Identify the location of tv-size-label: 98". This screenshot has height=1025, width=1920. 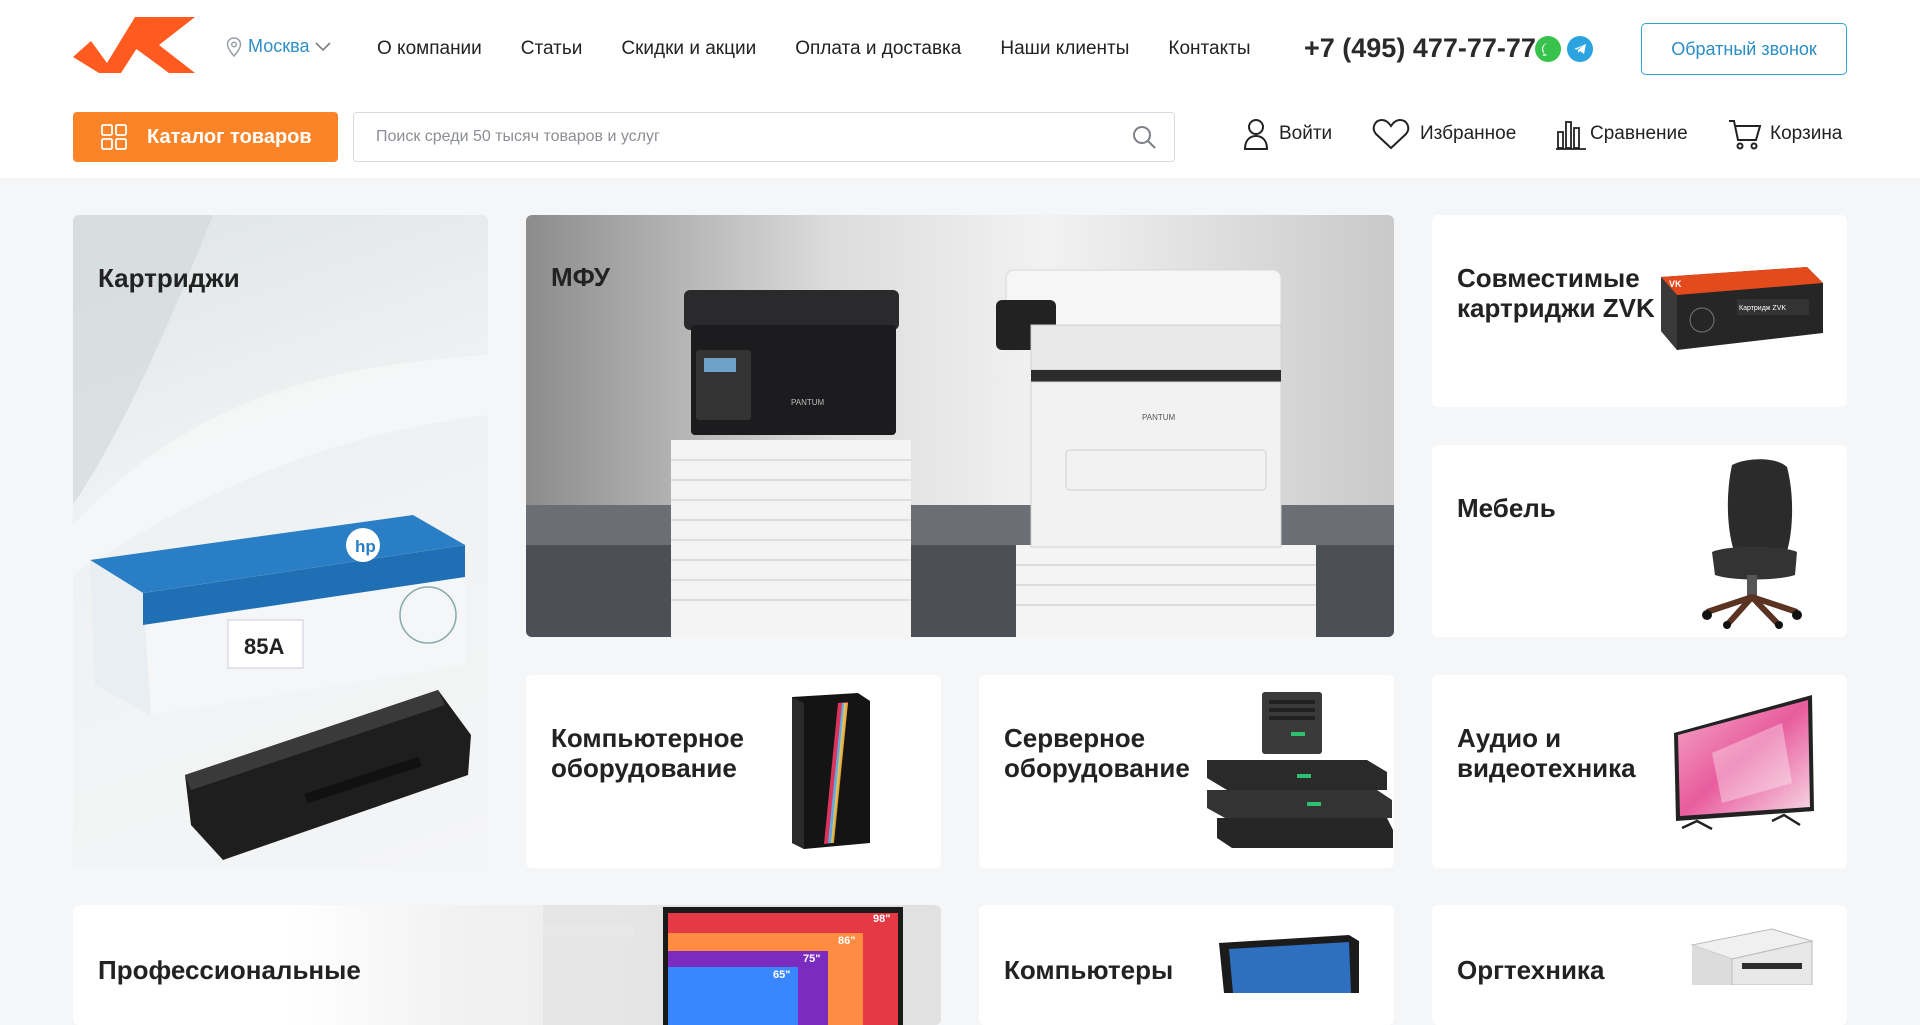
(881, 919).